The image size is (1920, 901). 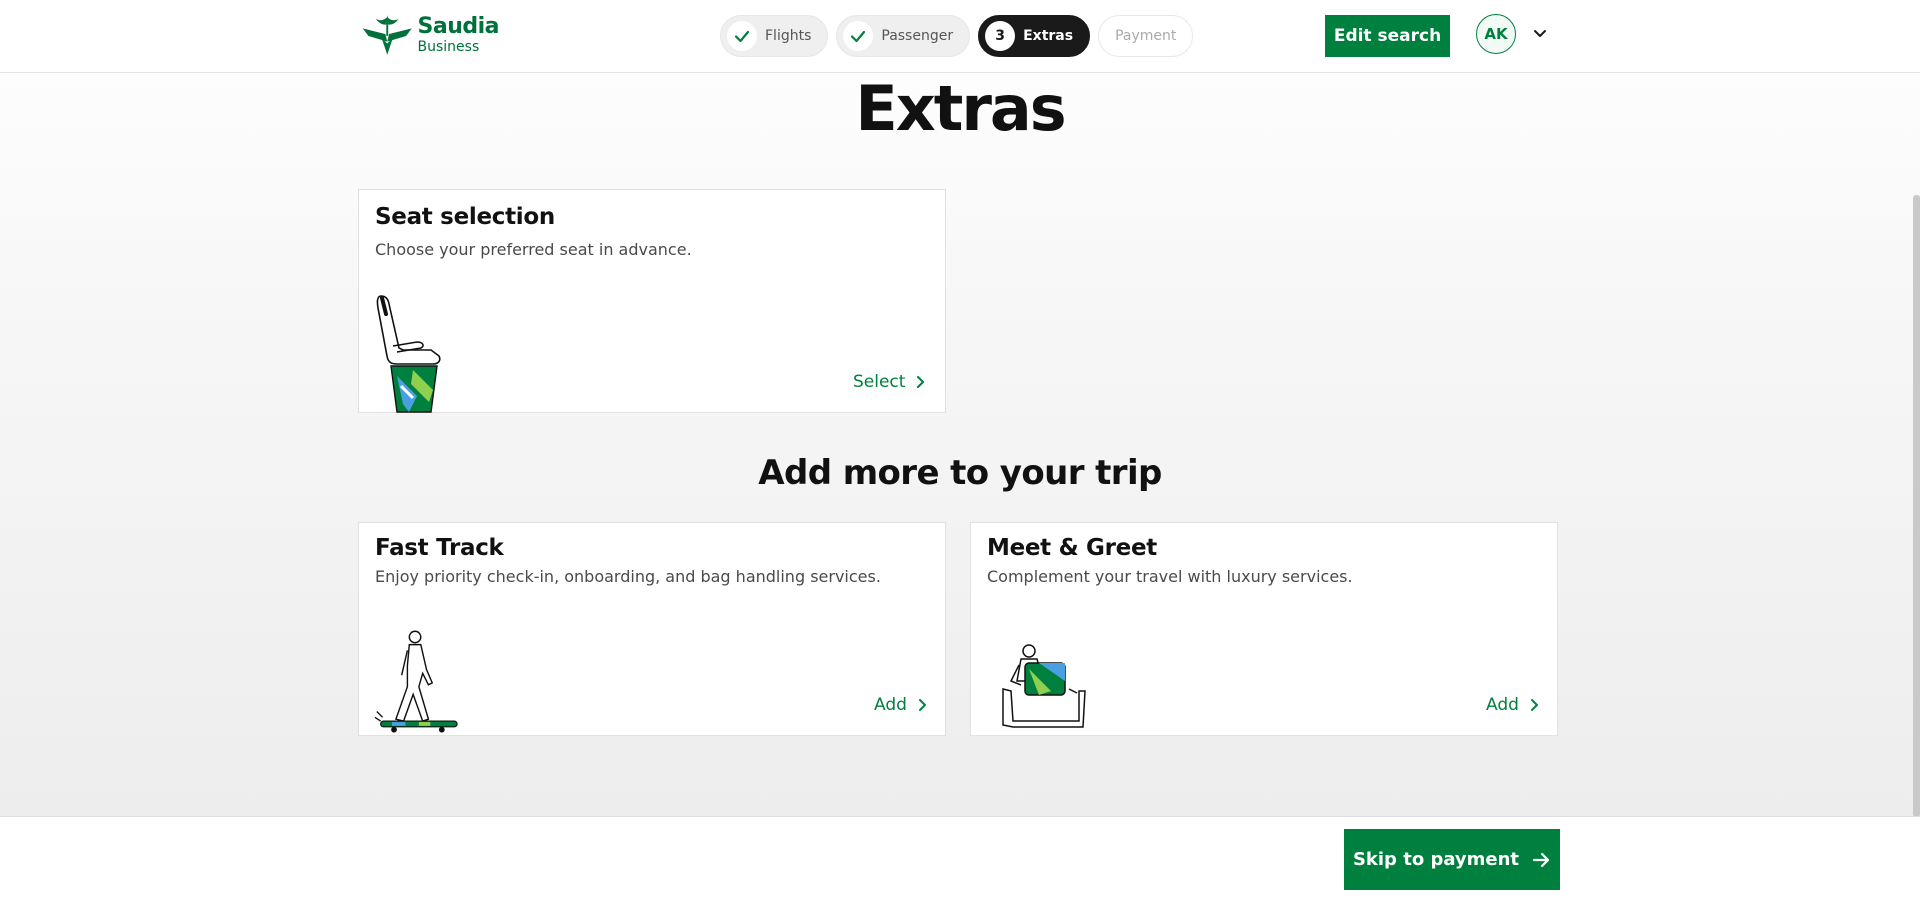 What do you see at coordinates (1000, 36) in the screenshot?
I see `step-number: 3` at bounding box center [1000, 36].